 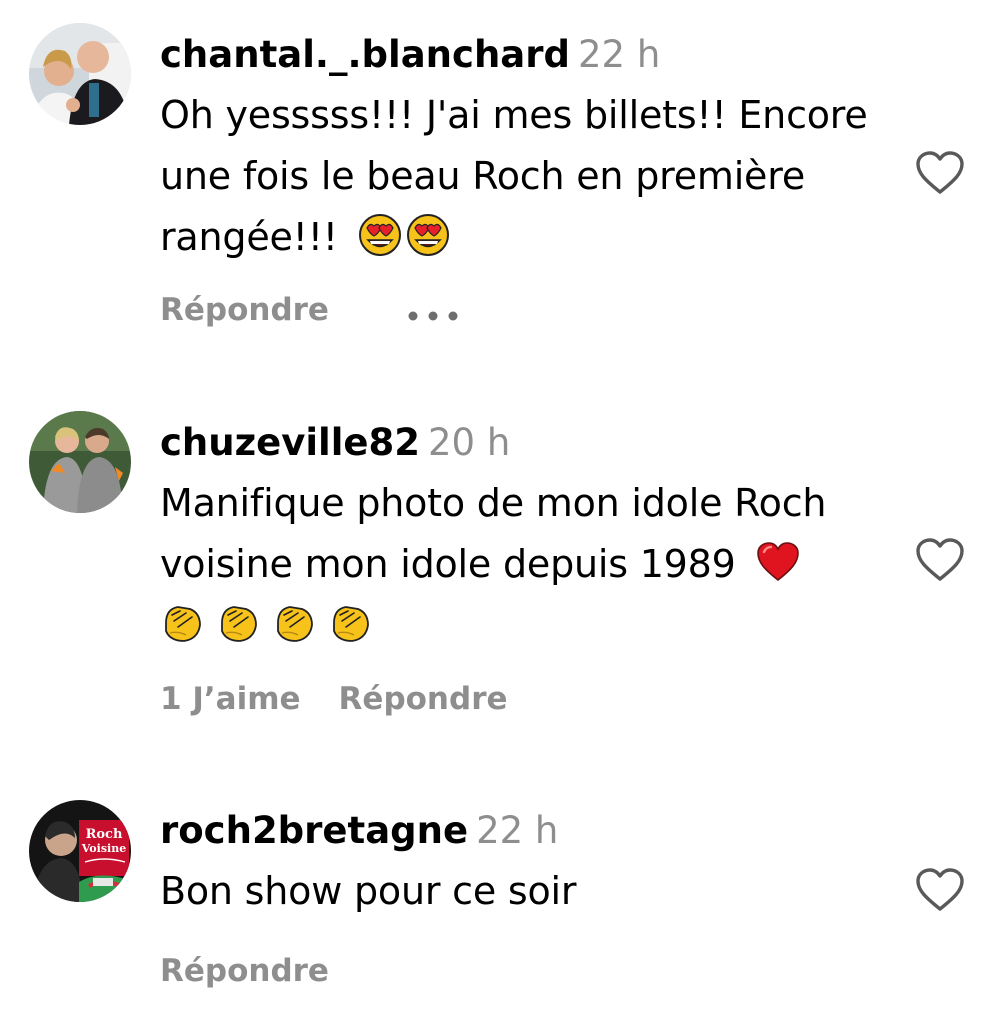 I want to click on comment-text-line: Oh yesssss!!! J'ai mes billets!! Encore, so click(x=514, y=115).